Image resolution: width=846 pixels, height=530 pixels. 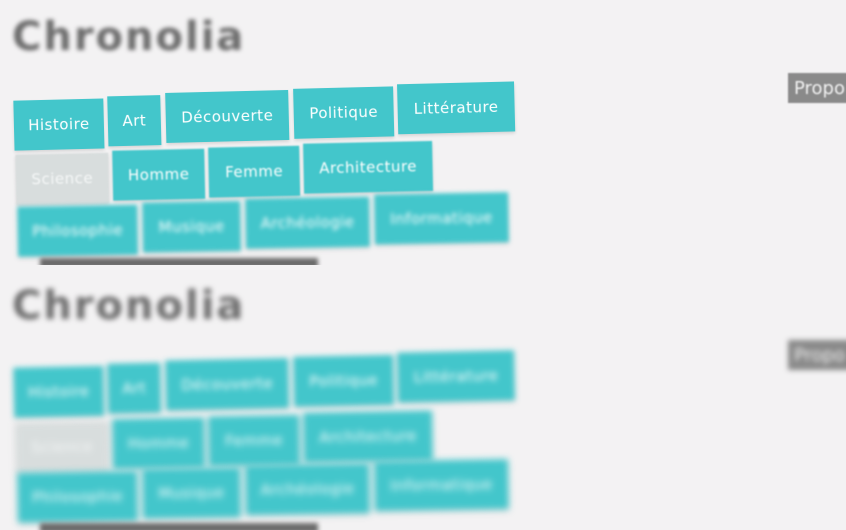 I want to click on propose-button-reflection: Propo, so click(x=817, y=355).